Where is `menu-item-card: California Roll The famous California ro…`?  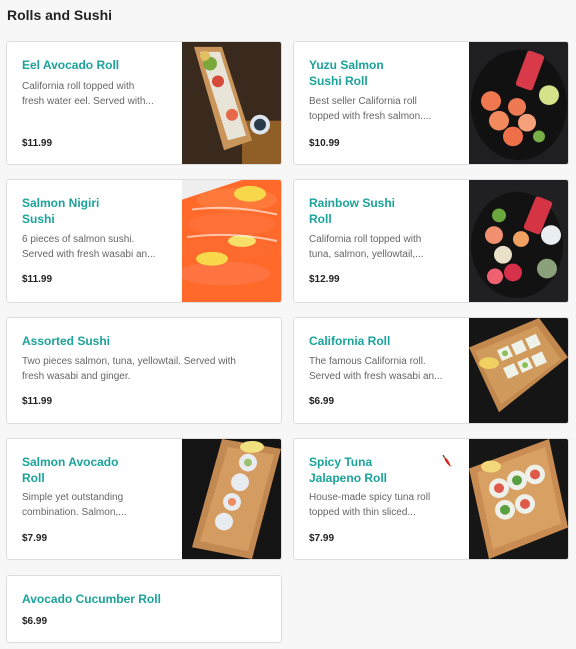
menu-item-card: California Roll The famous California ro… is located at coordinates (431, 370).